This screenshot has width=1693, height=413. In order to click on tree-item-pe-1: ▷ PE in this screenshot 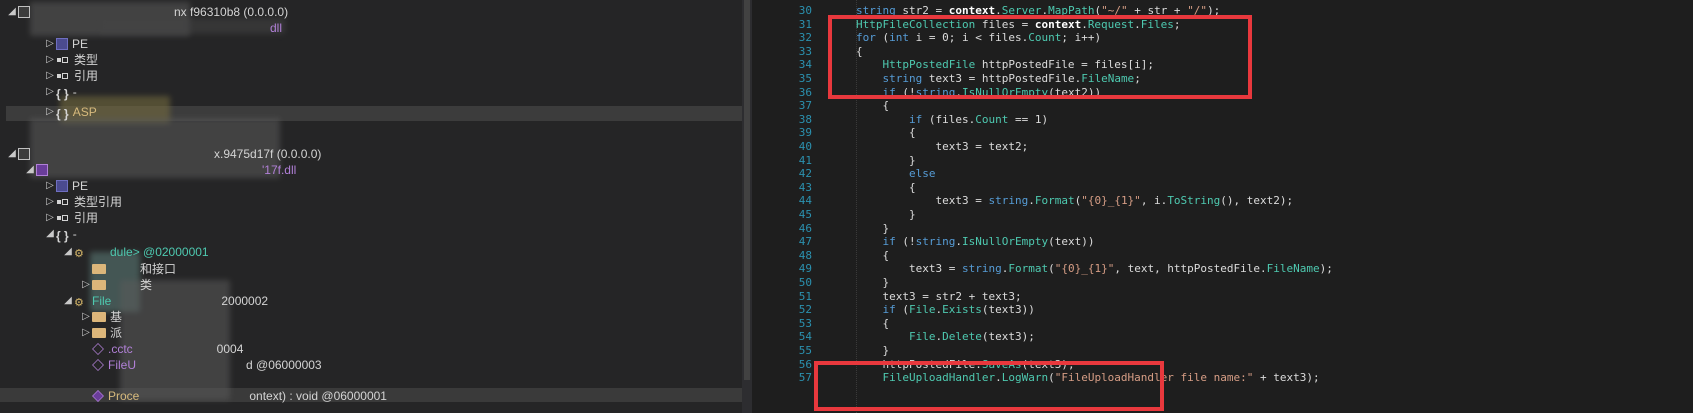, I will do `click(66, 44)`.